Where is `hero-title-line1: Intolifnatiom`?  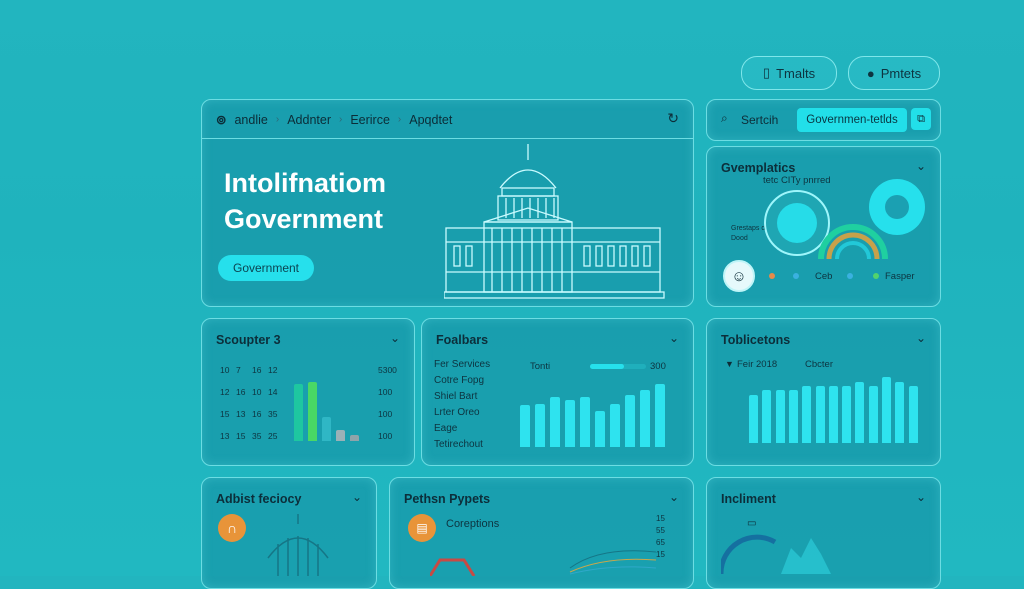 hero-title-line1: Intolifnatiom is located at coordinates (305, 183).